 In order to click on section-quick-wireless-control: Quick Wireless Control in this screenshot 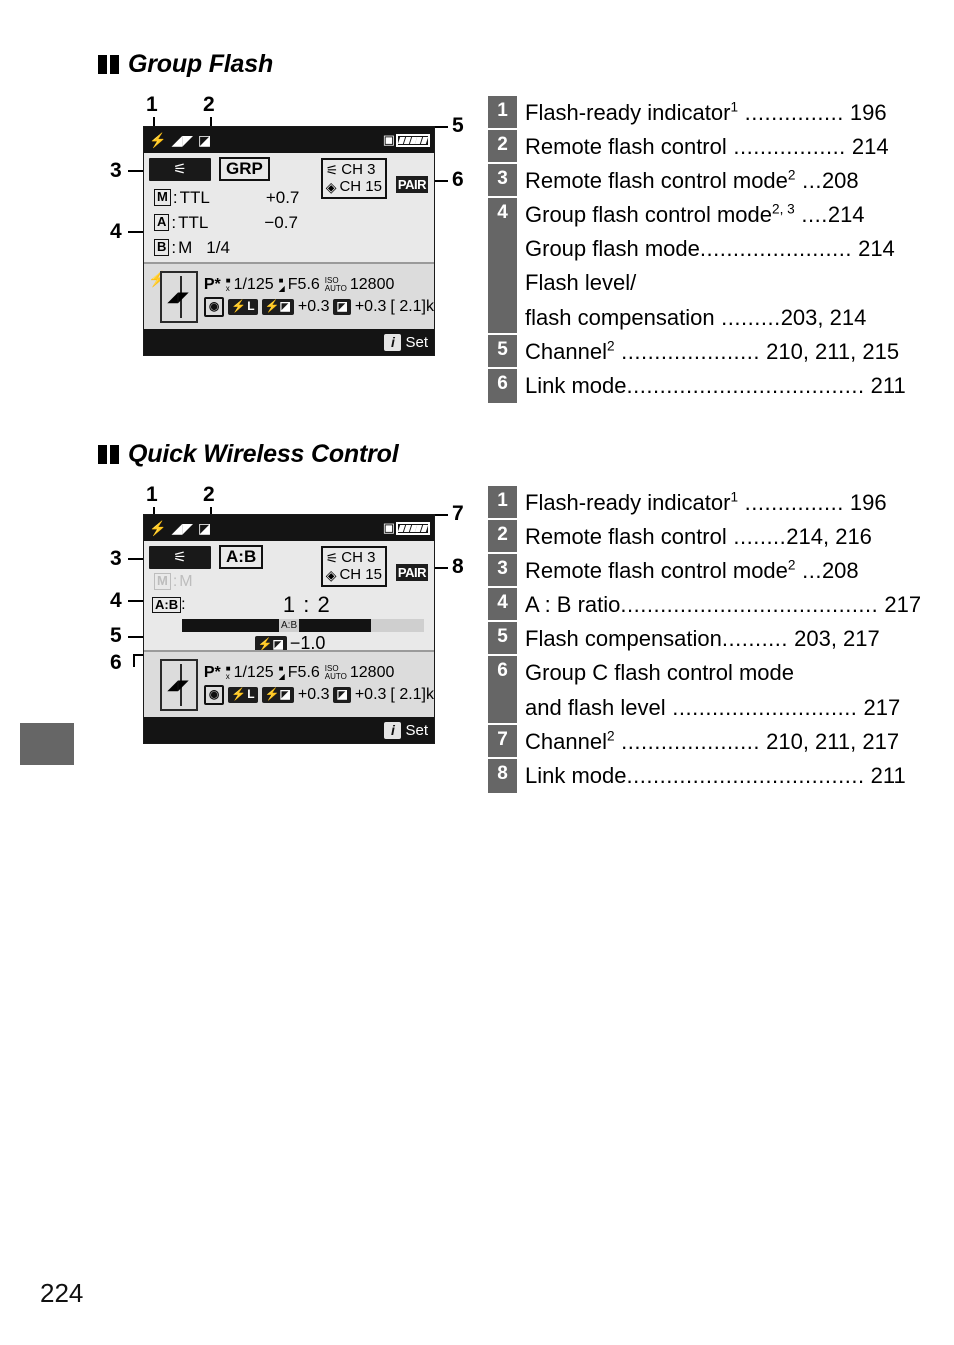, I will do `click(248, 454)`.